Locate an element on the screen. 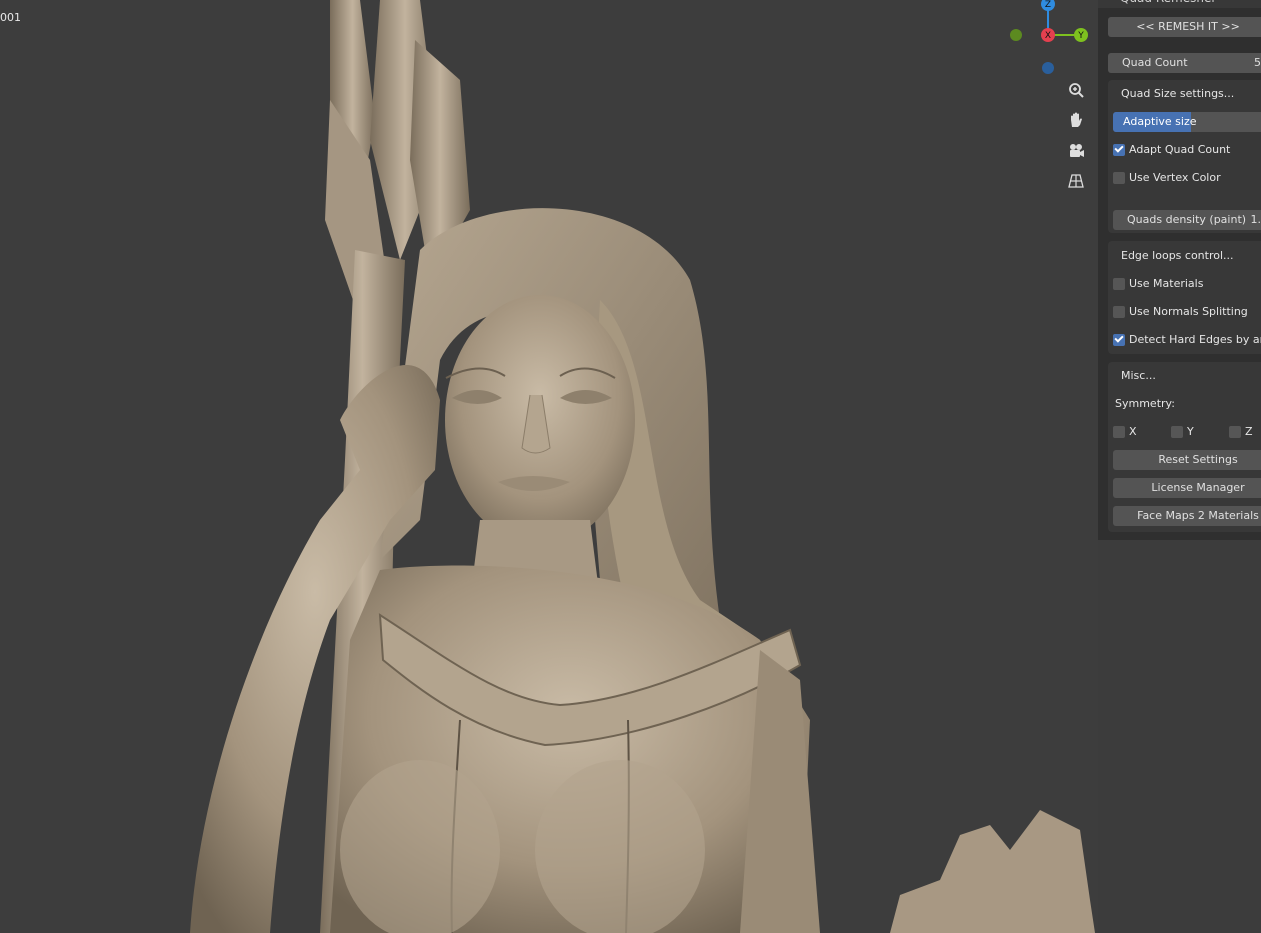 The width and height of the screenshot is (1261, 933). symmetry-x-label: X is located at coordinates (1133, 431).